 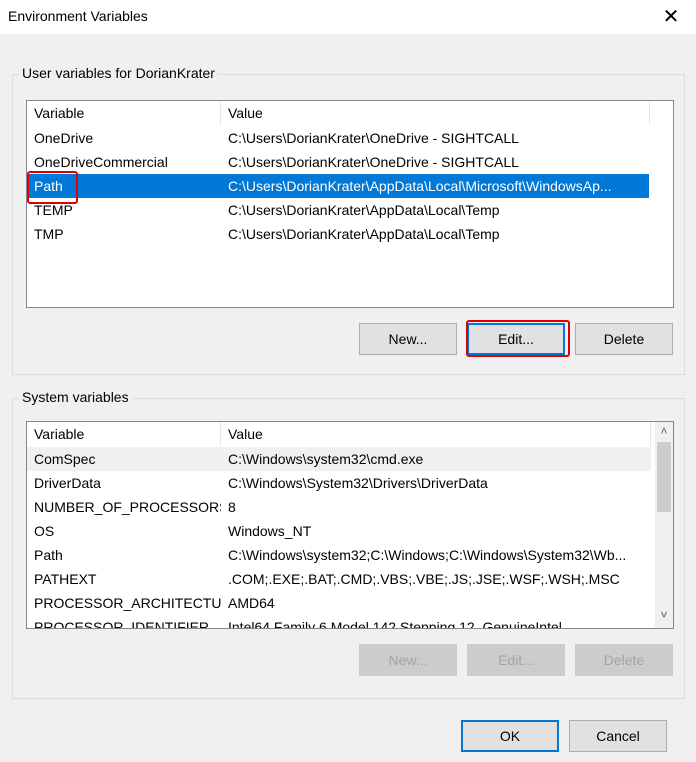 I want to click on variable-cell: NUMBER_OF_PROCESSORS, so click(x=127, y=507).